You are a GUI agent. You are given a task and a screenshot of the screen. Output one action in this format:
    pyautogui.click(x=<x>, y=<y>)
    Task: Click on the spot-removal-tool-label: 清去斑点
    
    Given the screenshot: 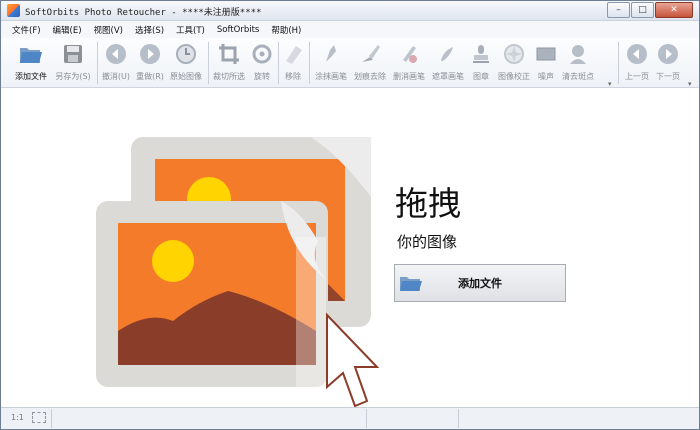 What is the action you would take?
    pyautogui.click(x=578, y=76)
    